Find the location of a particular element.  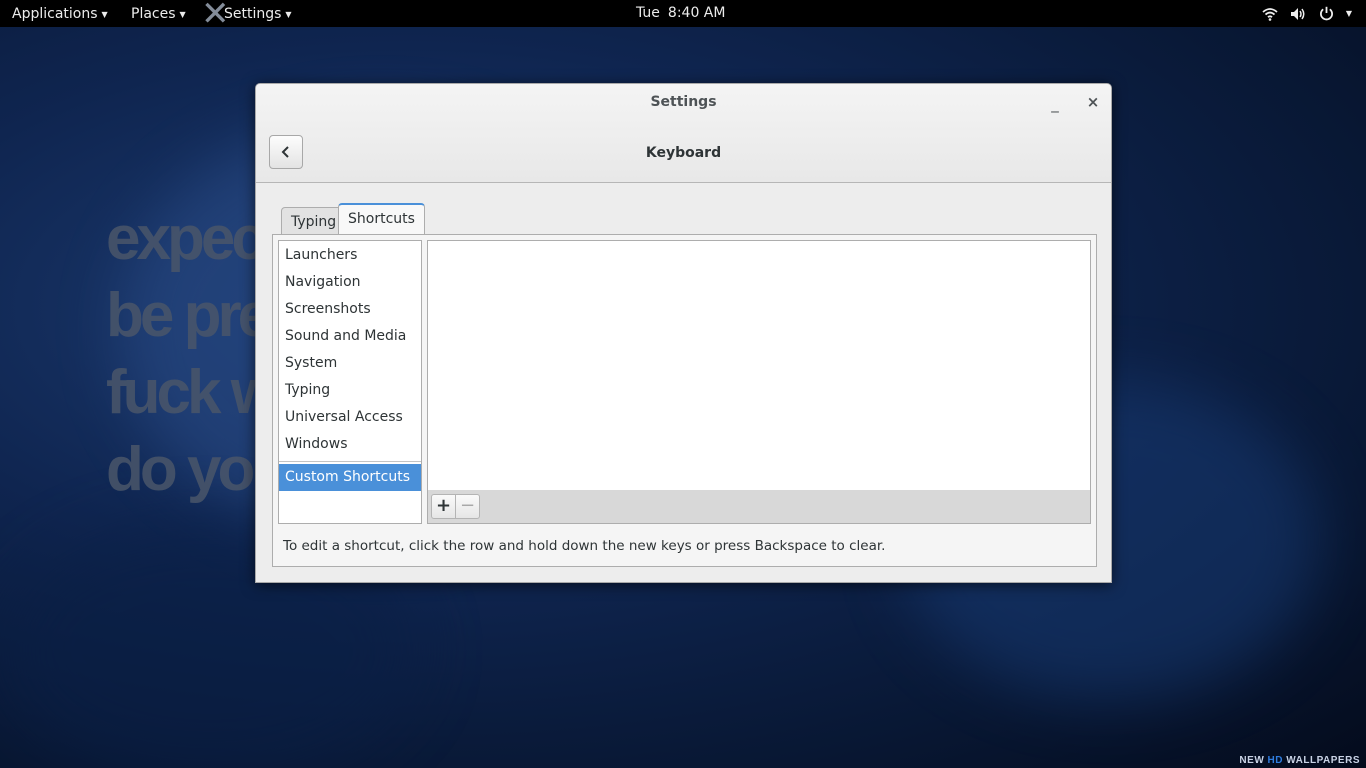

category-navigation: Navigation is located at coordinates (350, 282).